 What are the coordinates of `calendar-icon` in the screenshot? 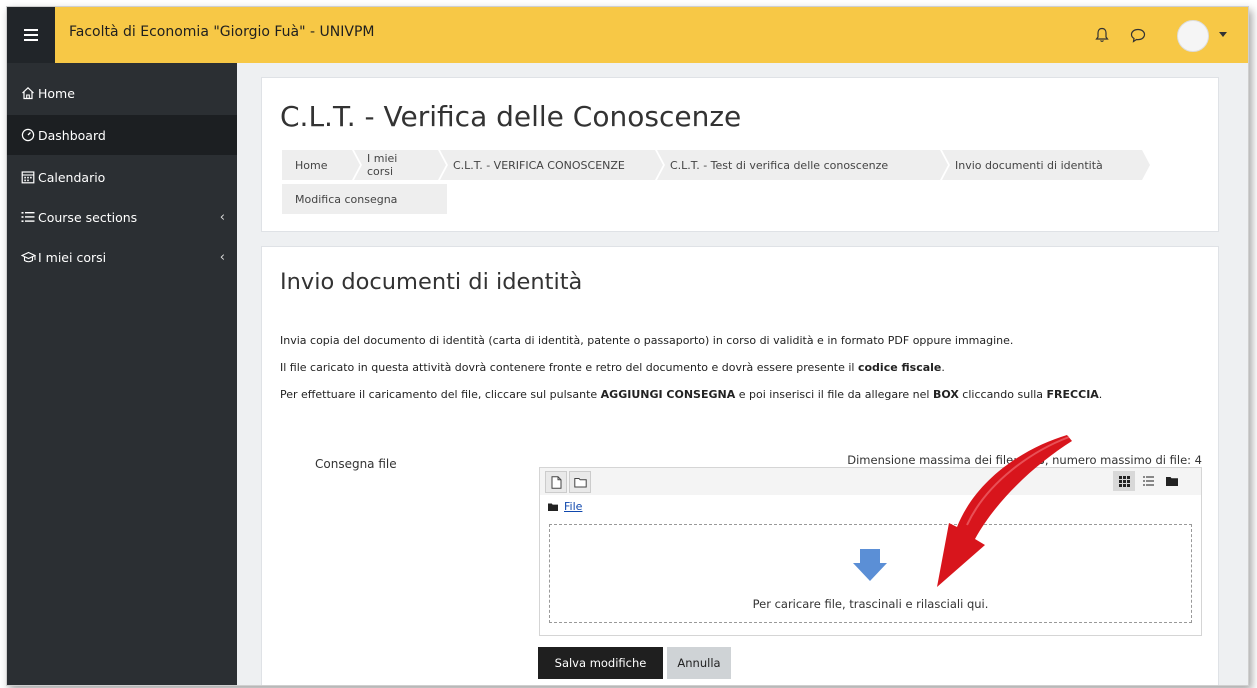 It's located at (28, 177).